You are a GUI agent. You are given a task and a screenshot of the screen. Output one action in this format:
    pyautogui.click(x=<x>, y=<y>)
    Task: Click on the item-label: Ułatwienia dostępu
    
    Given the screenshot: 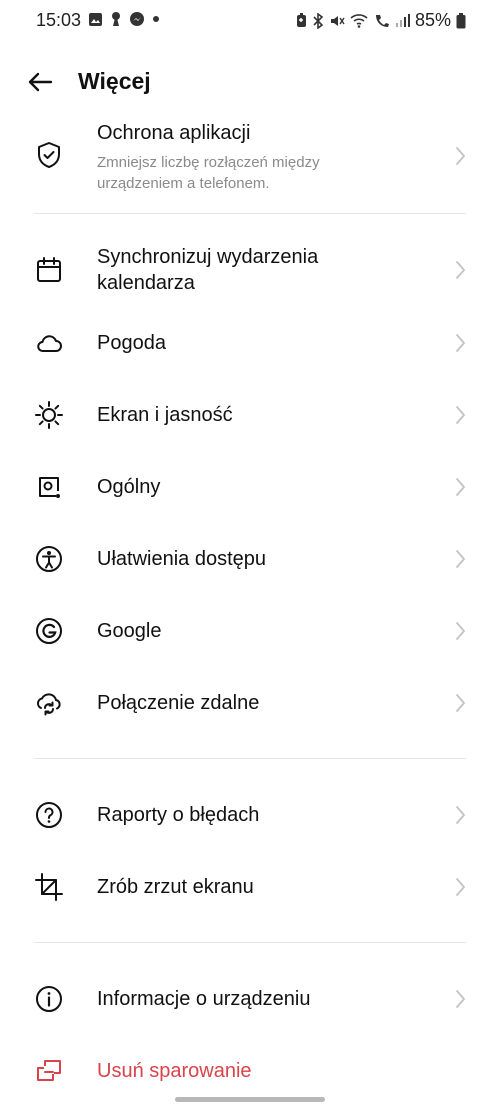 What is the action you would take?
    pyautogui.click(x=181, y=559)
    